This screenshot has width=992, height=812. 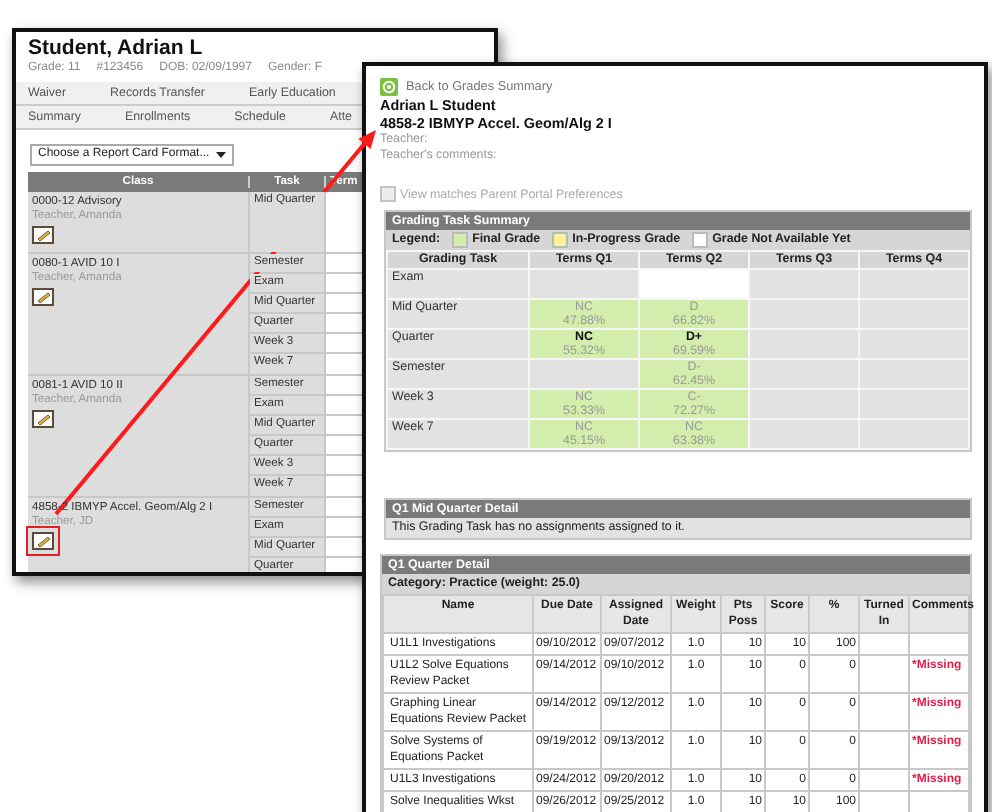 I want to click on circle-icon, so click(x=389, y=87).